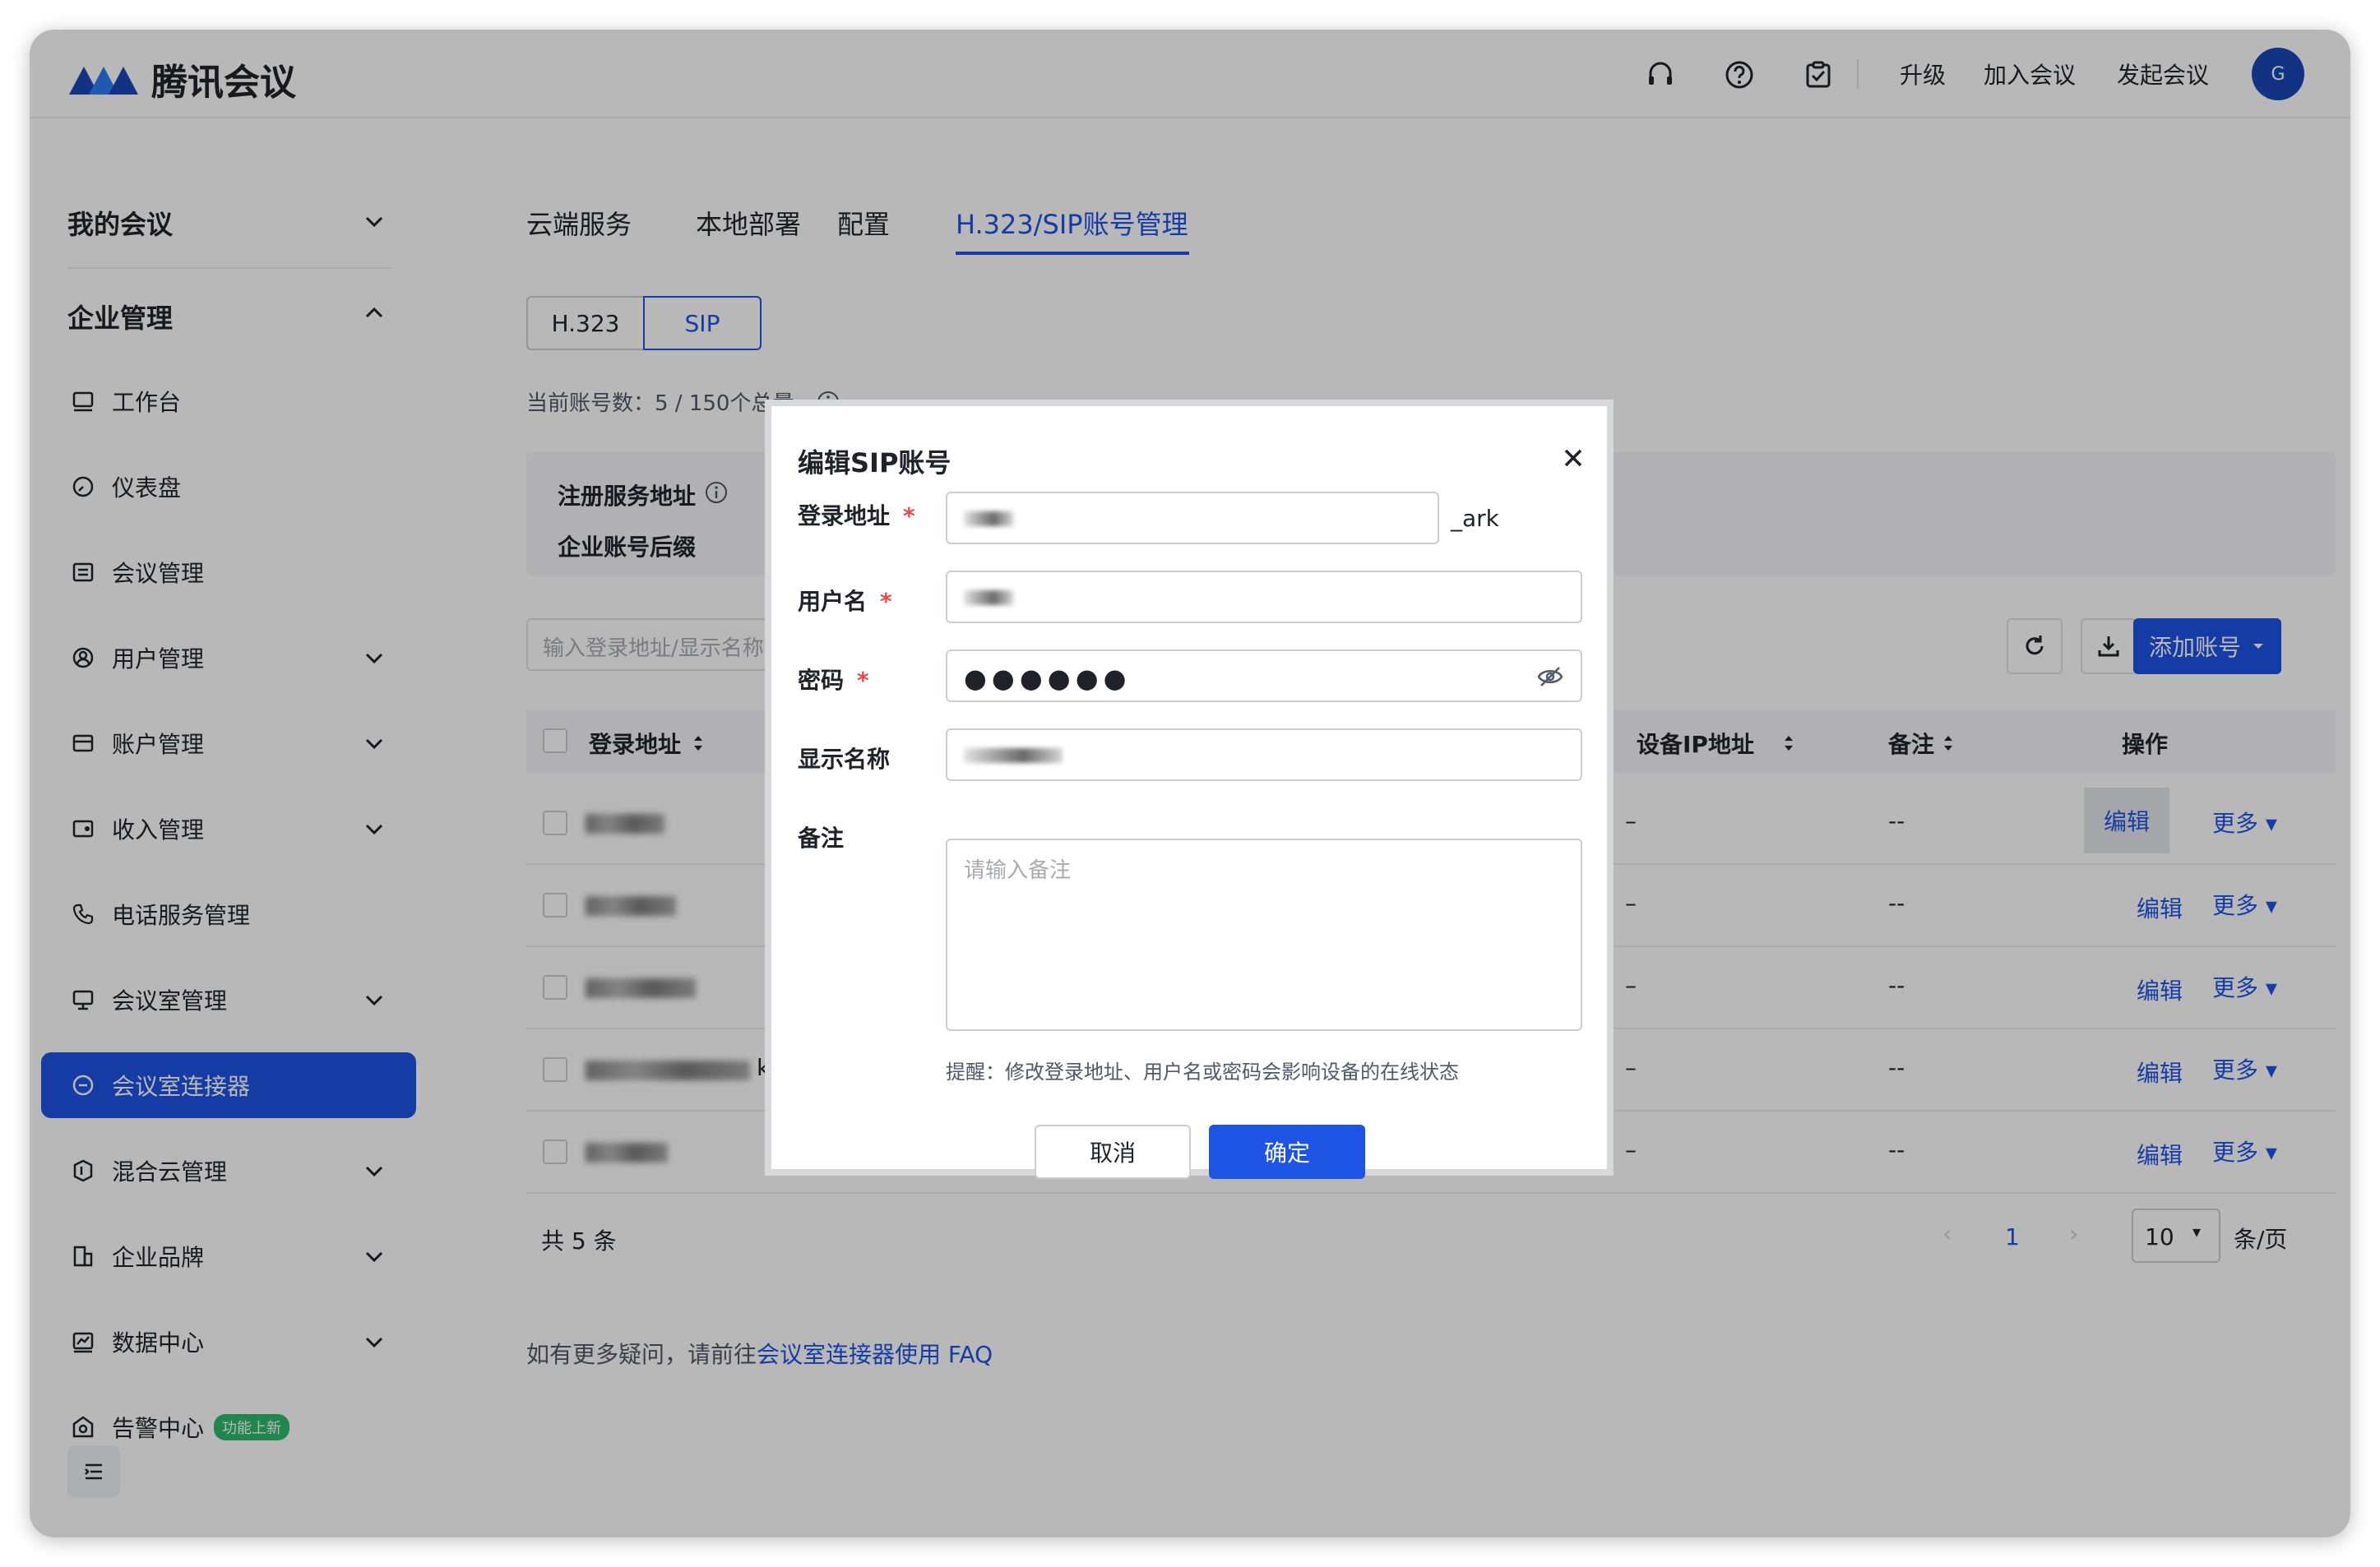  I want to click on dialog-hint: 提醒：修改登录地址、用户名或密码会影响设备的在线状态, so click(1202, 1072).